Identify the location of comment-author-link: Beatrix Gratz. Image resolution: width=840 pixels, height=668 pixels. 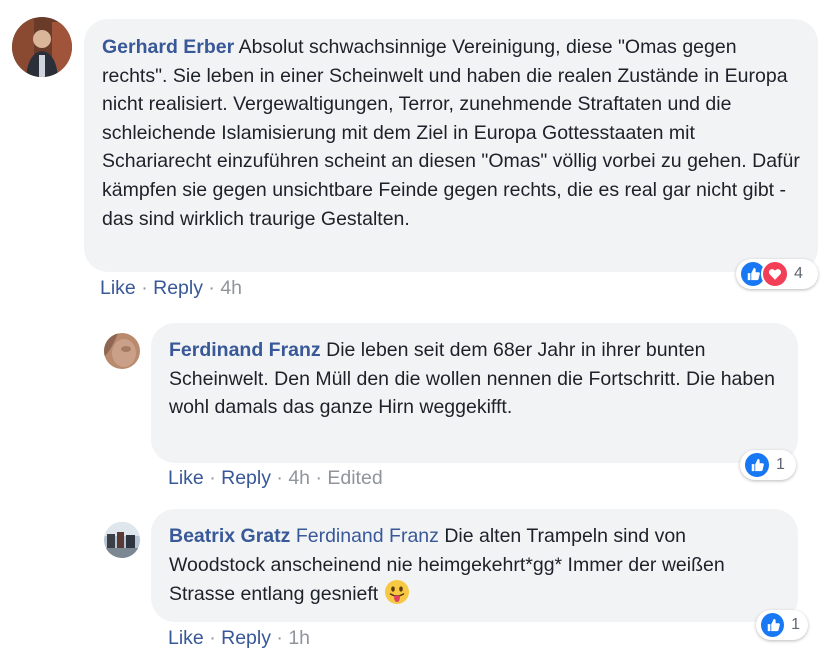
(229, 536).